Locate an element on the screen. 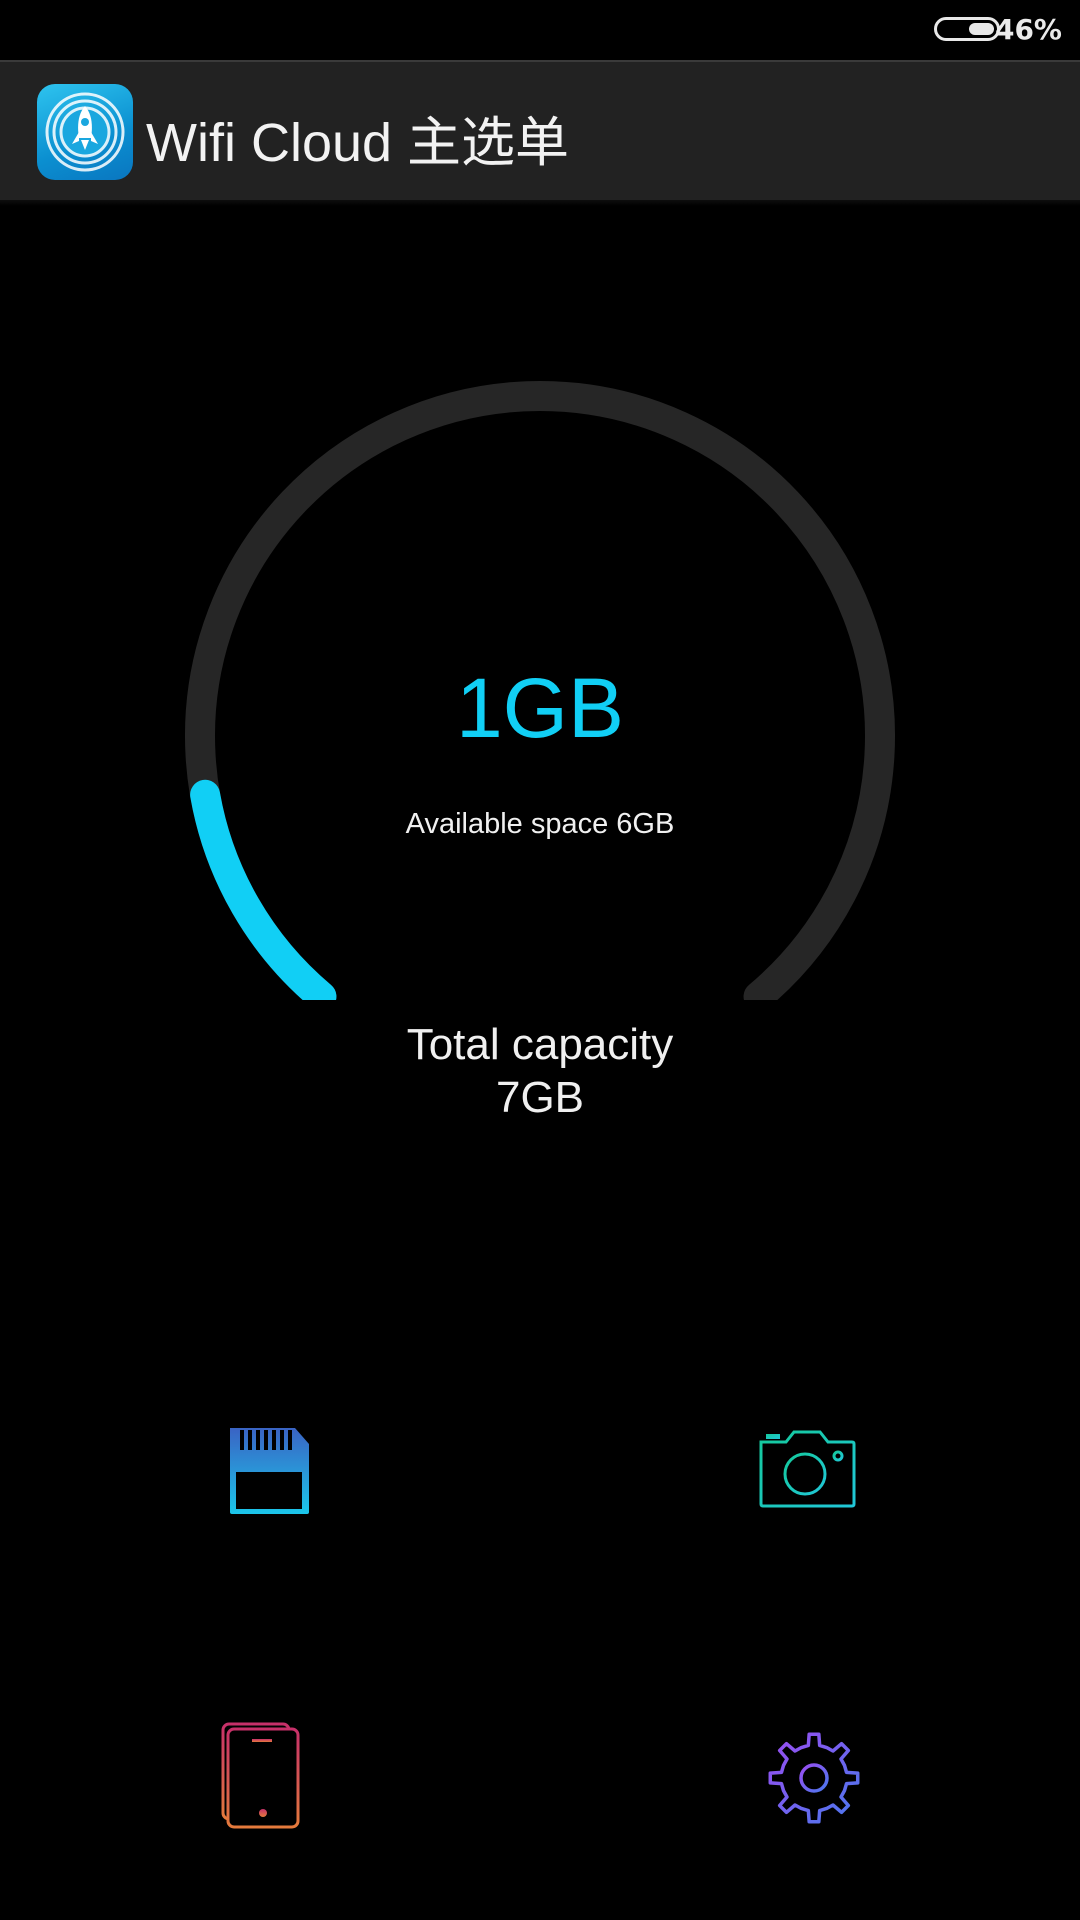 The height and width of the screenshot is (1920, 1080). camera-button is located at coordinates (806, 1470).